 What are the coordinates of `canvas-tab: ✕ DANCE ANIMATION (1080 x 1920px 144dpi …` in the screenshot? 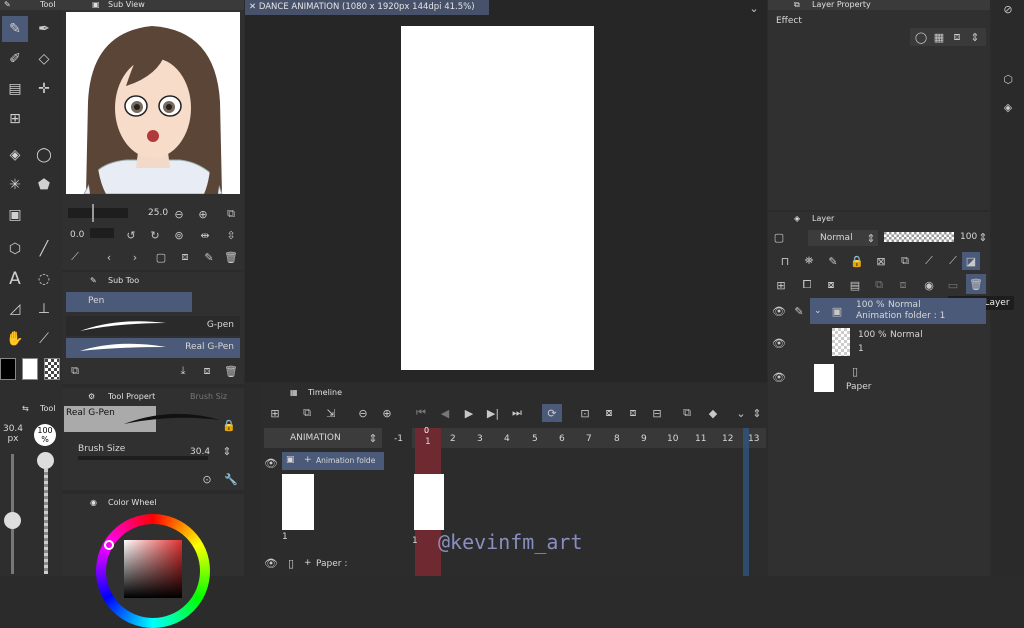 It's located at (367, 7).